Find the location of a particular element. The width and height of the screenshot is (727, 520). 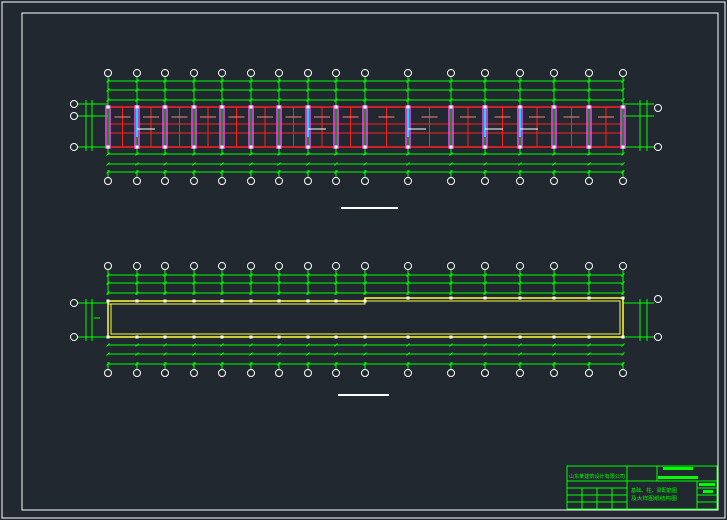

titleblock-drawing-title-2: 及大样图纸结构图 is located at coordinates (654, 498).